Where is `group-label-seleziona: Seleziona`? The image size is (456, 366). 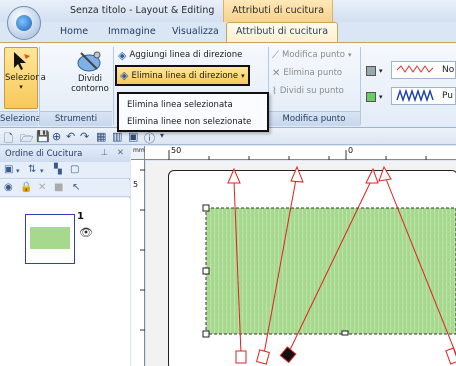
group-label-seleziona: Seleziona is located at coordinates (20, 118).